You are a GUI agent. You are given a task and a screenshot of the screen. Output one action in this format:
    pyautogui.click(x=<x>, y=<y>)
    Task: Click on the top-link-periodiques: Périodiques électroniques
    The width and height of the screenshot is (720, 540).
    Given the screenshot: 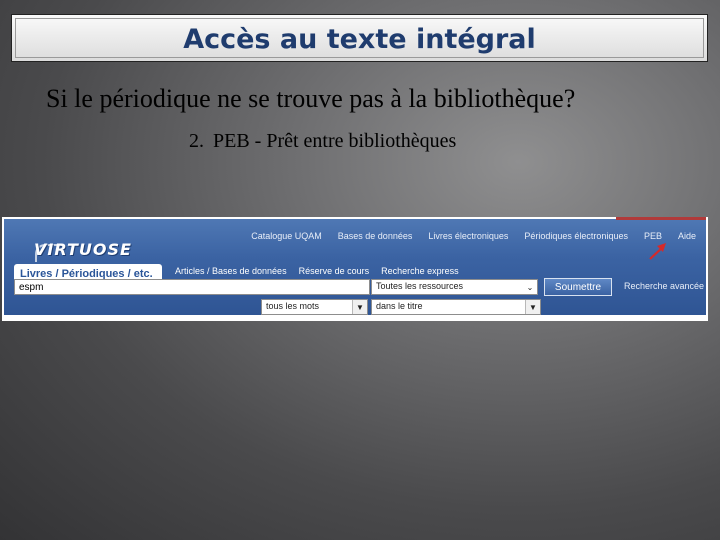 What is the action you would take?
    pyautogui.click(x=576, y=236)
    